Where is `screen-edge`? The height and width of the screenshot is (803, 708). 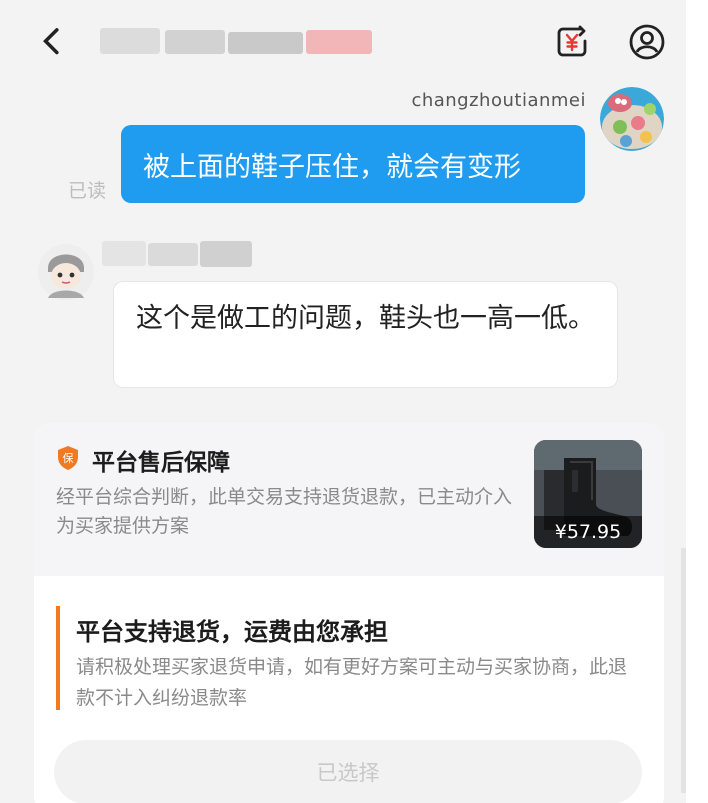
screen-edge is located at coordinates (697, 401).